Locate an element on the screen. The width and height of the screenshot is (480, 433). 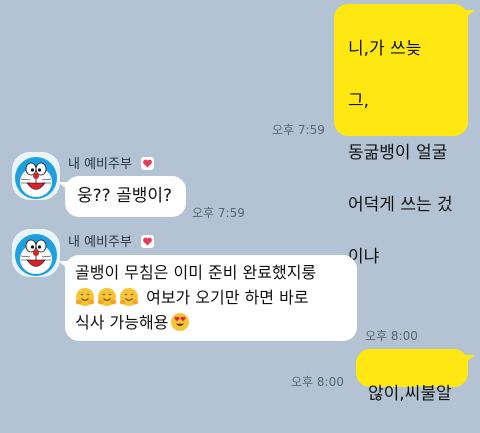
message-line: 그, is located at coordinates (359, 101).